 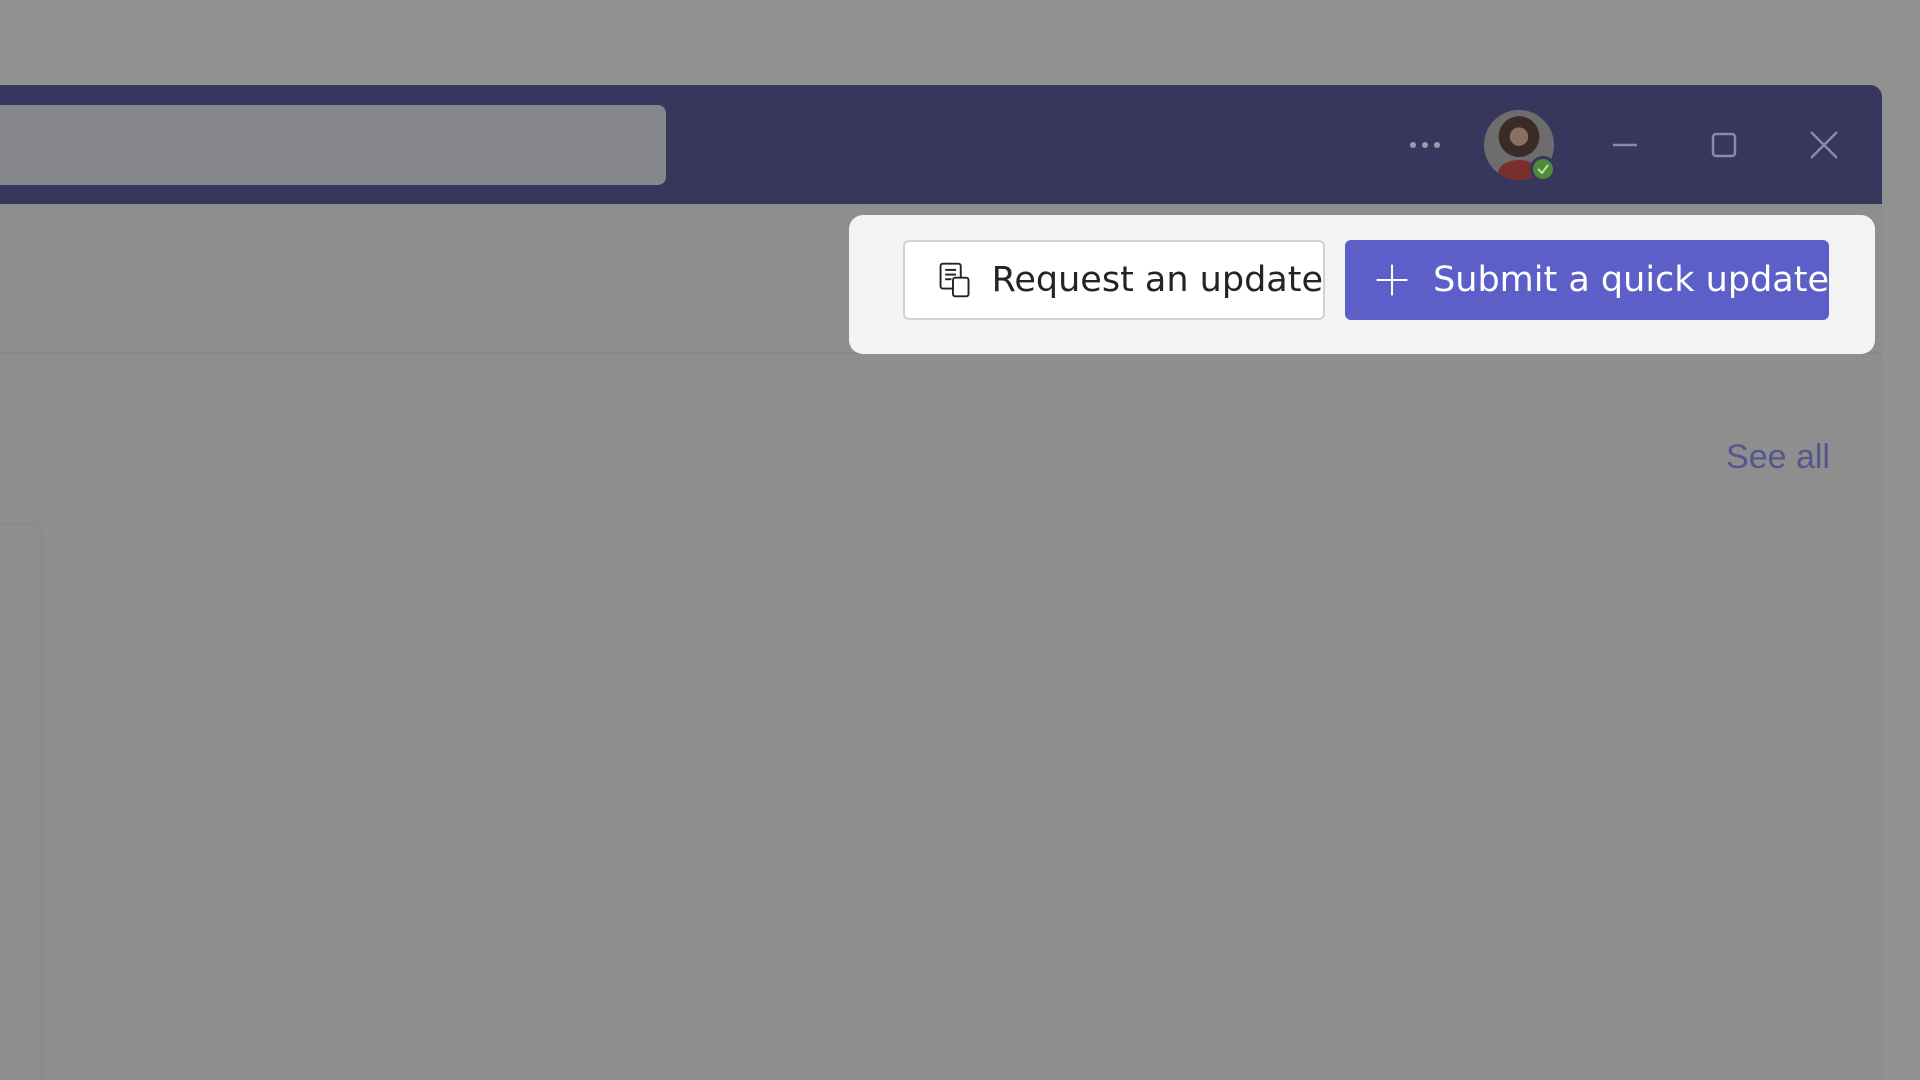 I want to click on see-all-link: See all, so click(x=1760, y=457).